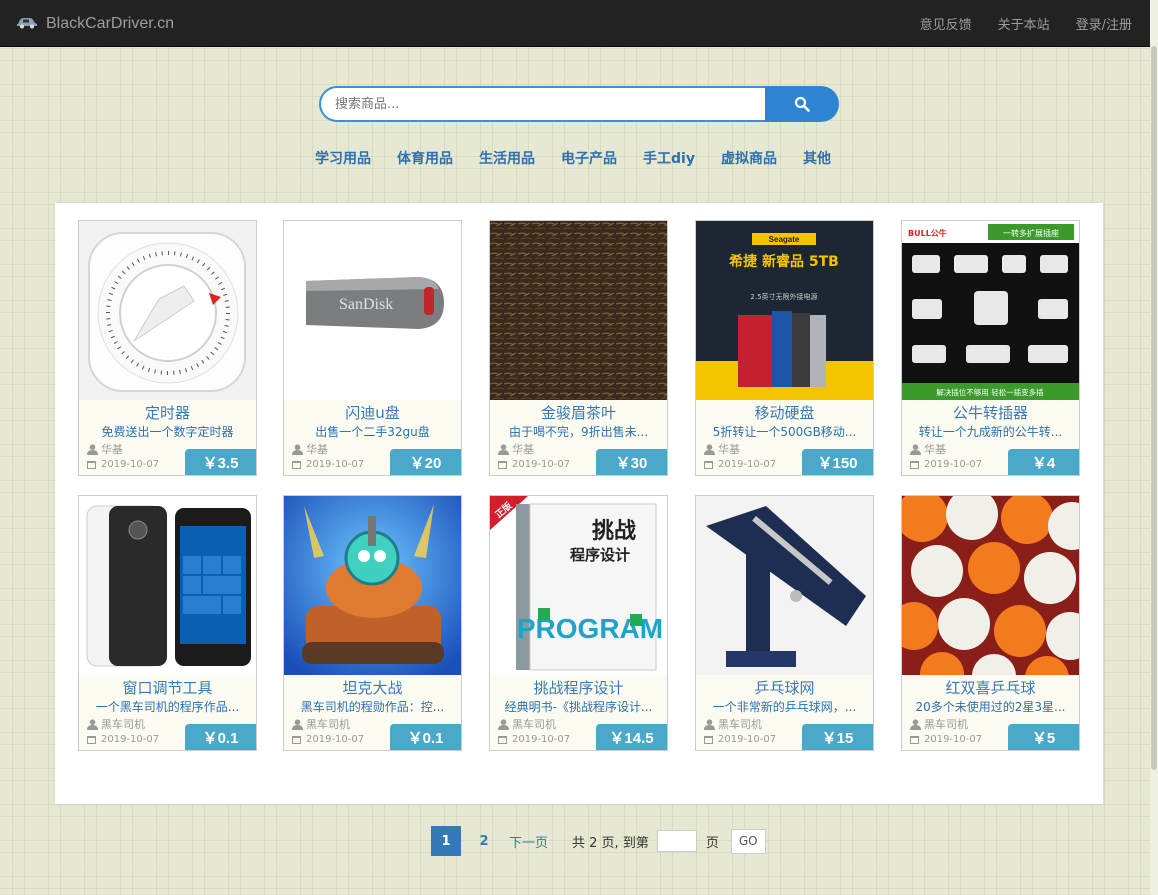 This screenshot has height=895, width=1158. I want to click on product-title: 挑战程序设计, so click(578, 687).